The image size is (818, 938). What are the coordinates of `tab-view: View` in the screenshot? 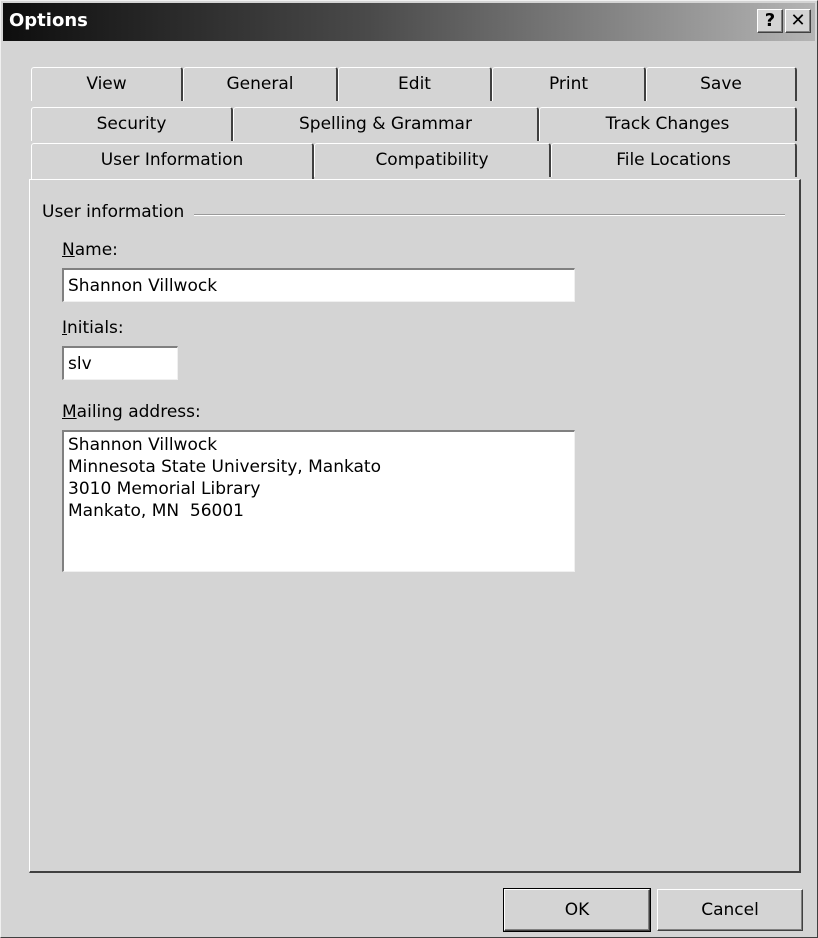 It's located at (107, 84).